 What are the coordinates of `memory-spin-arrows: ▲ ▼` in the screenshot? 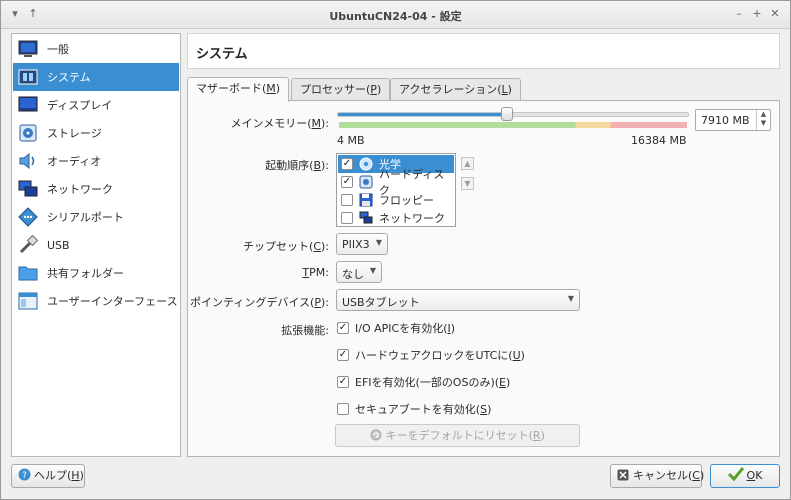 It's located at (763, 120).